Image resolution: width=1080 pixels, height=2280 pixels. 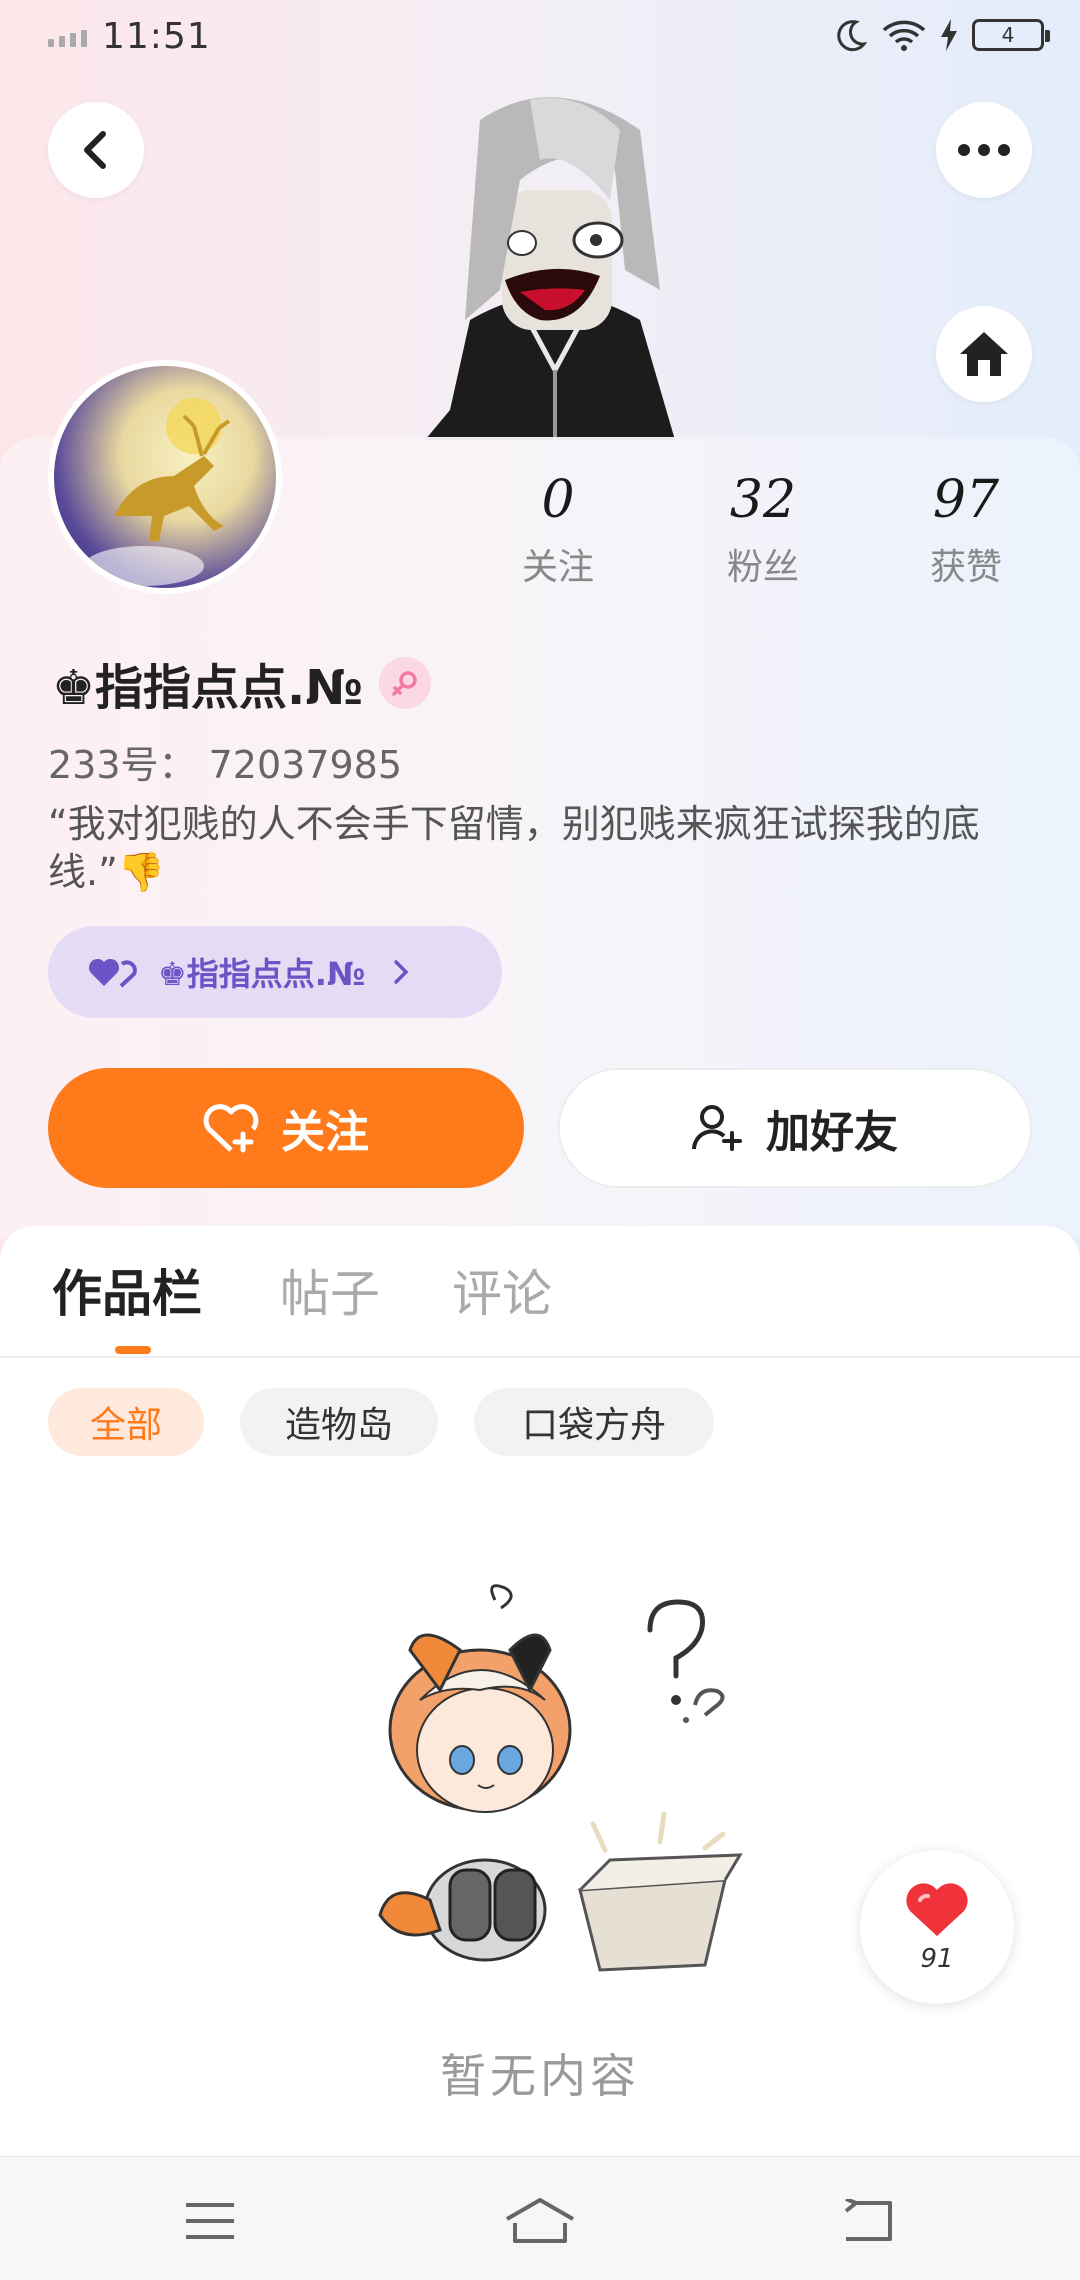 I want to click on follow-button: 关注, so click(x=286, y=1128).